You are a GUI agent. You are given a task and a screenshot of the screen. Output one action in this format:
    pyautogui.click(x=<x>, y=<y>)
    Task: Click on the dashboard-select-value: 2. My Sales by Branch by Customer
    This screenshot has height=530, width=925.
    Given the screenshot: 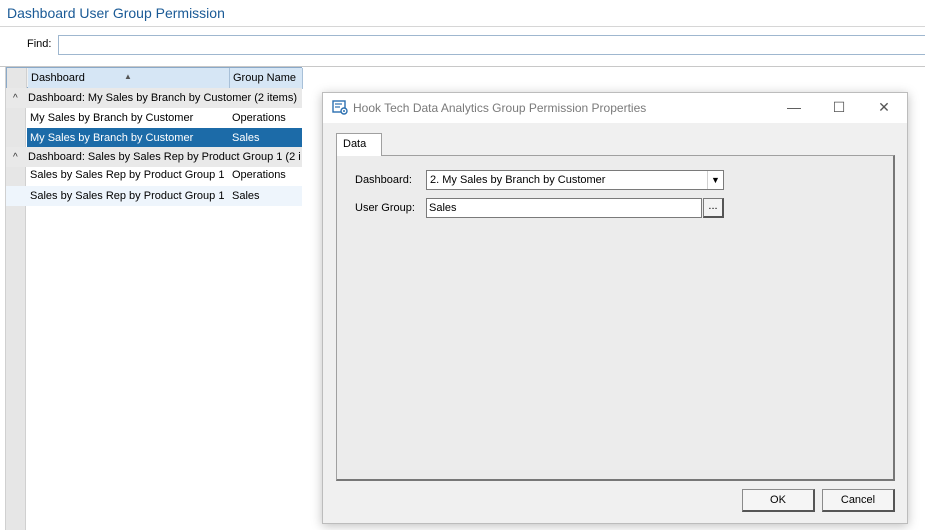 What is the action you would take?
    pyautogui.click(x=518, y=180)
    